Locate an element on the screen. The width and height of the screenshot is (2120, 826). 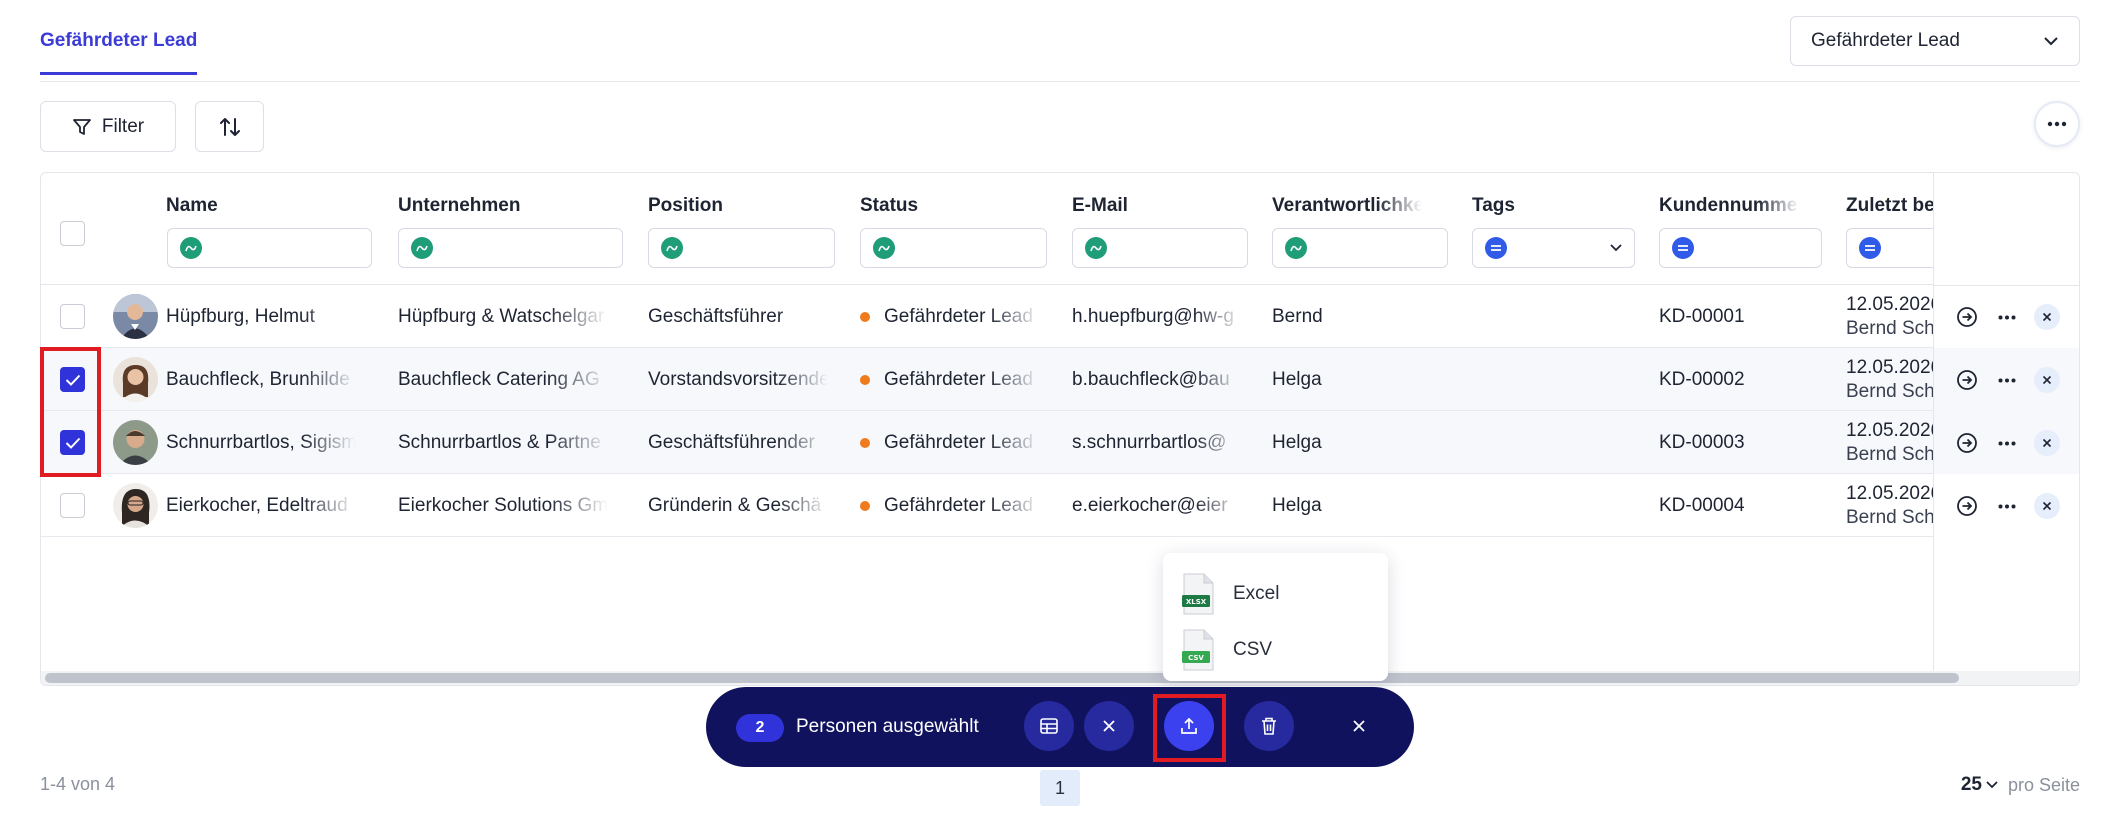
company-cell: Bauchfleck Catering AG is located at coordinates (499, 379).